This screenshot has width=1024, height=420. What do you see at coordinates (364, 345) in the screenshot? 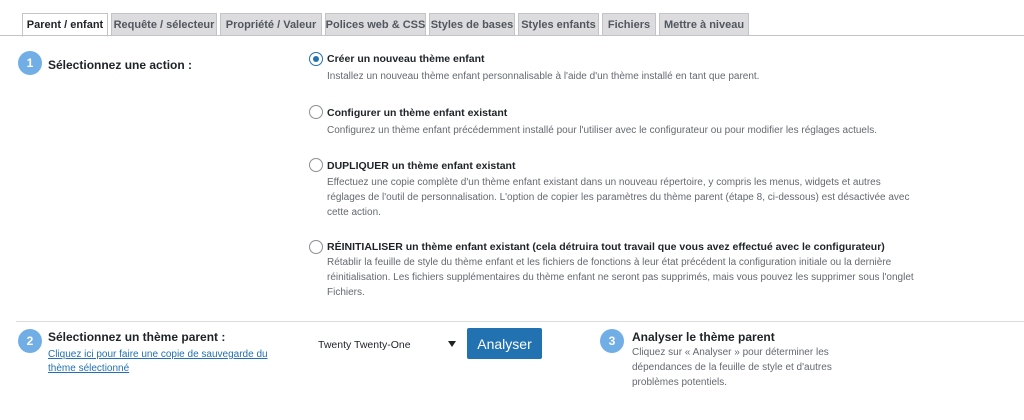
I see `parent-theme-select-value: Twenty Twenty-One` at bounding box center [364, 345].